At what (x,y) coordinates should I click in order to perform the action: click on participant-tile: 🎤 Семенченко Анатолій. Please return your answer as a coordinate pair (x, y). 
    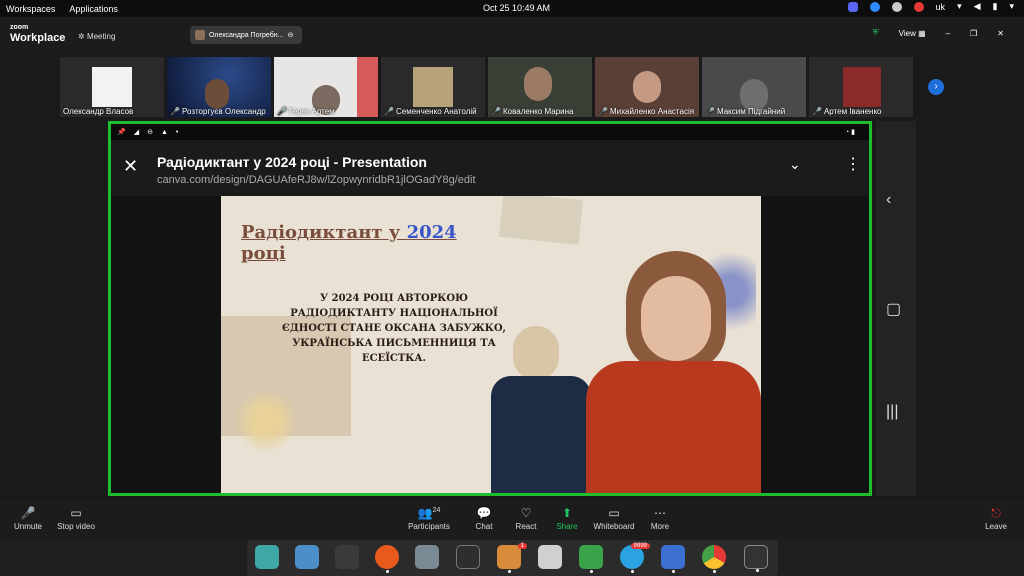
    Looking at the image, I should click on (433, 87).